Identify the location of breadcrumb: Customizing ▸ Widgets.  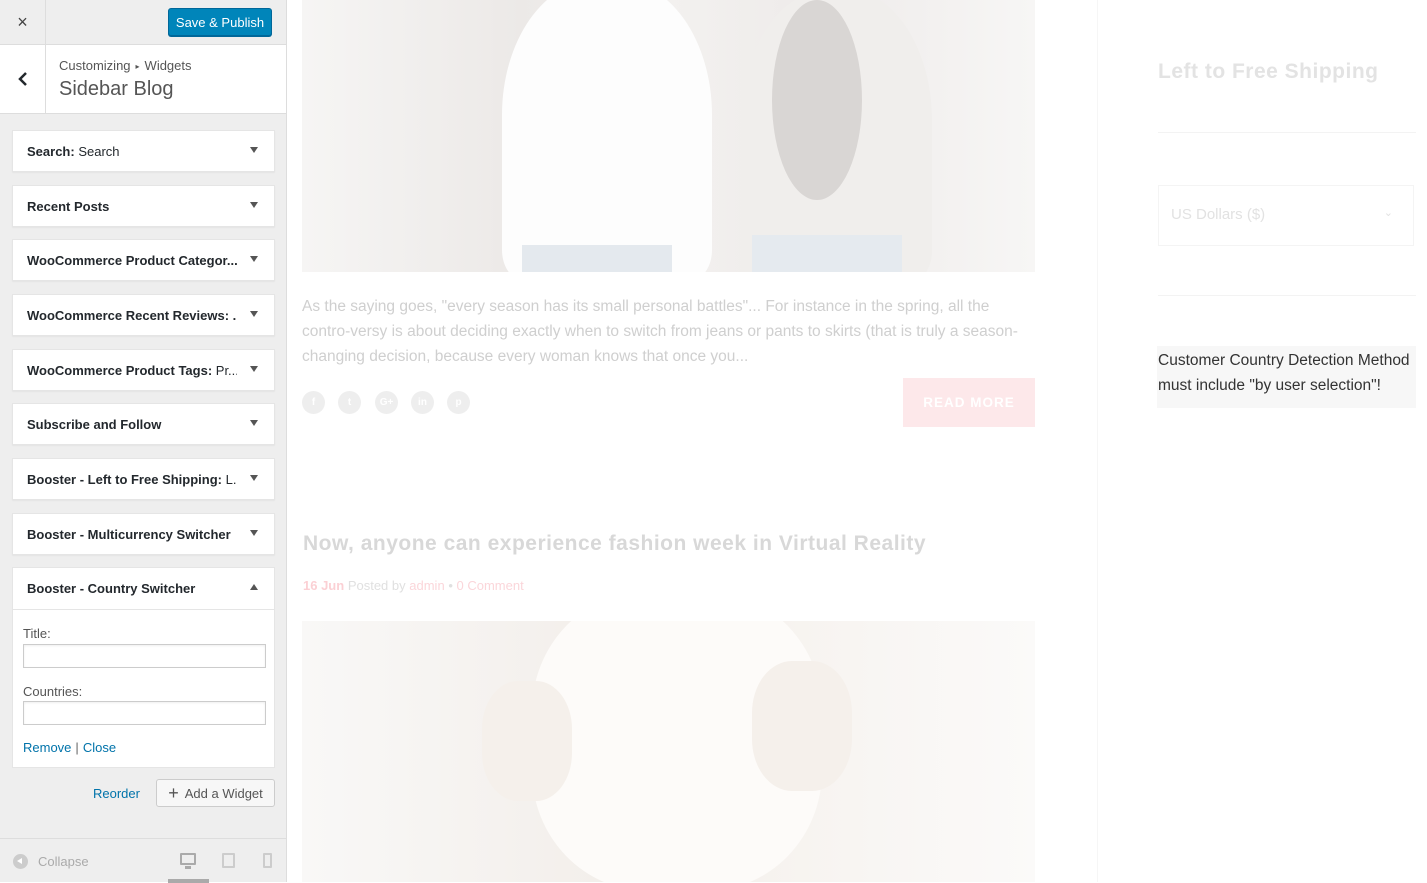
(125, 65).